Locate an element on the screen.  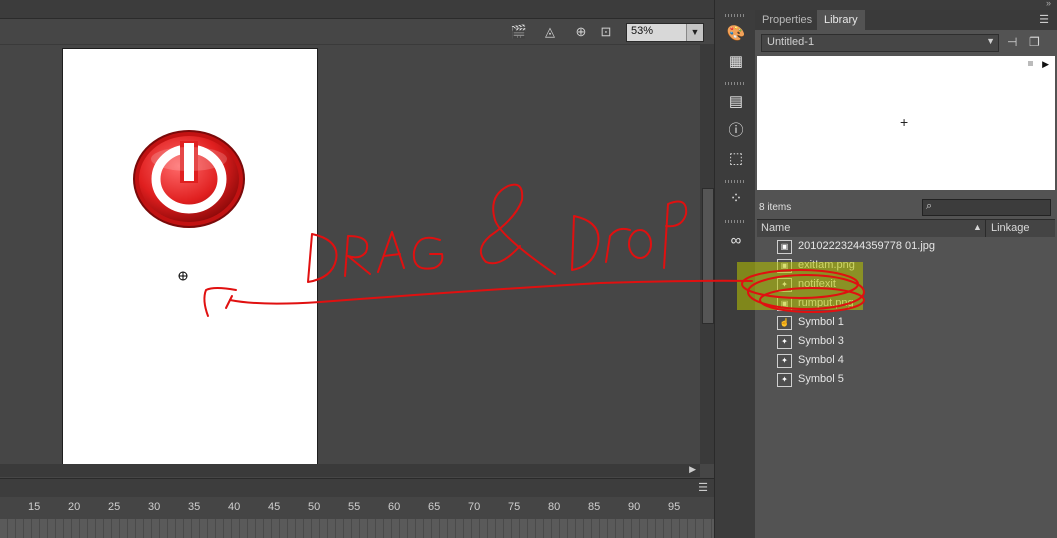
list-item-label: notifexit is located at coordinates (817, 284).